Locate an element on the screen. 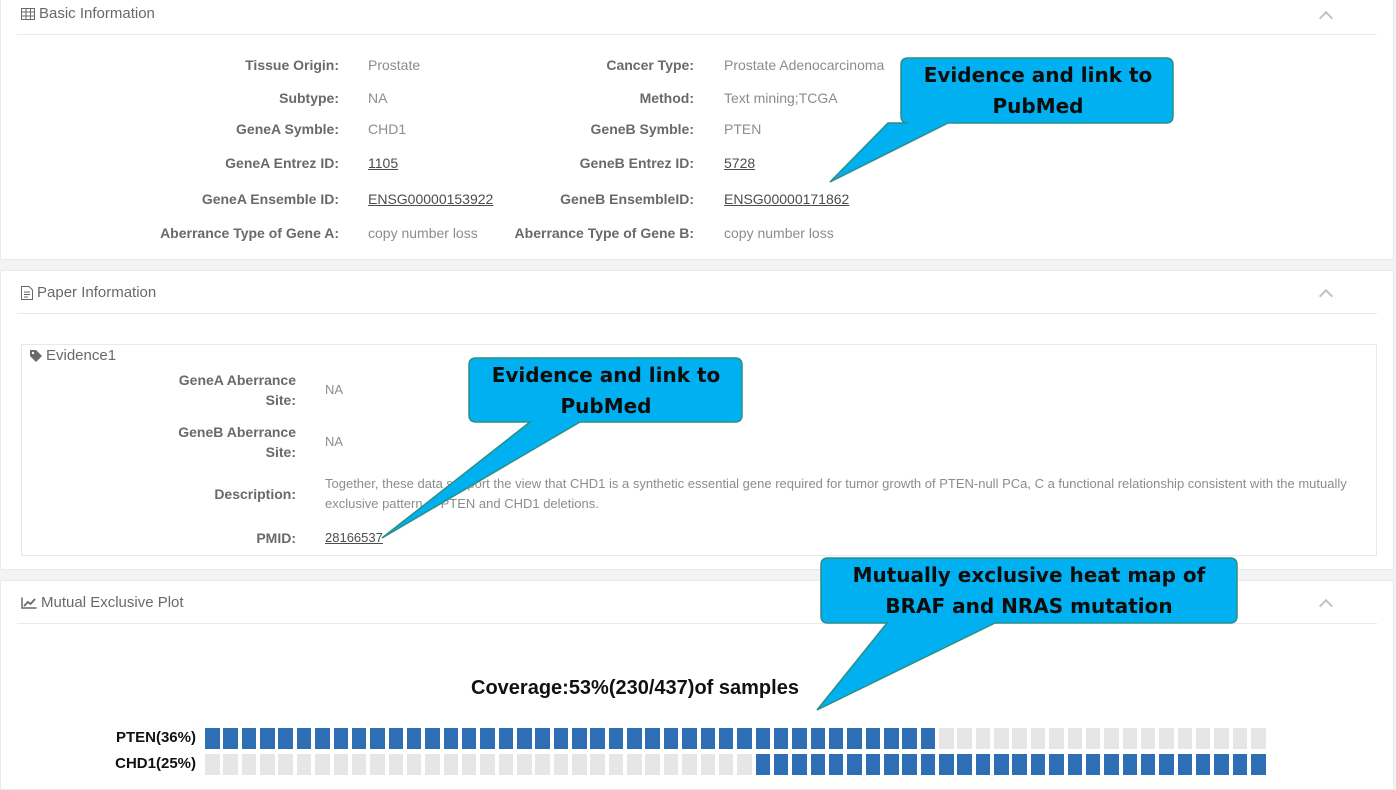  geneb-ensemble-link: ENSG00000171862 is located at coordinates (786, 199).